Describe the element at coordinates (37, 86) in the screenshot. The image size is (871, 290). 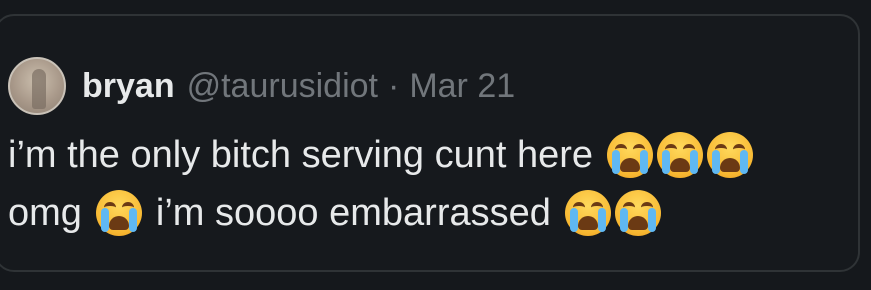
I see `avatar` at that location.